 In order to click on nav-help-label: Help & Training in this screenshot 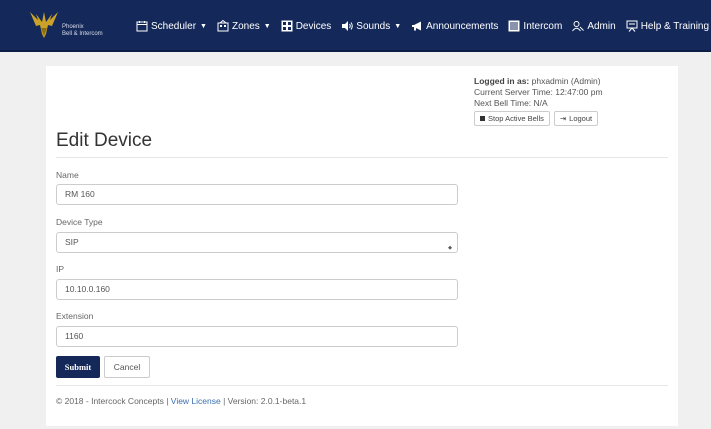, I will do `click(675, 26)`.